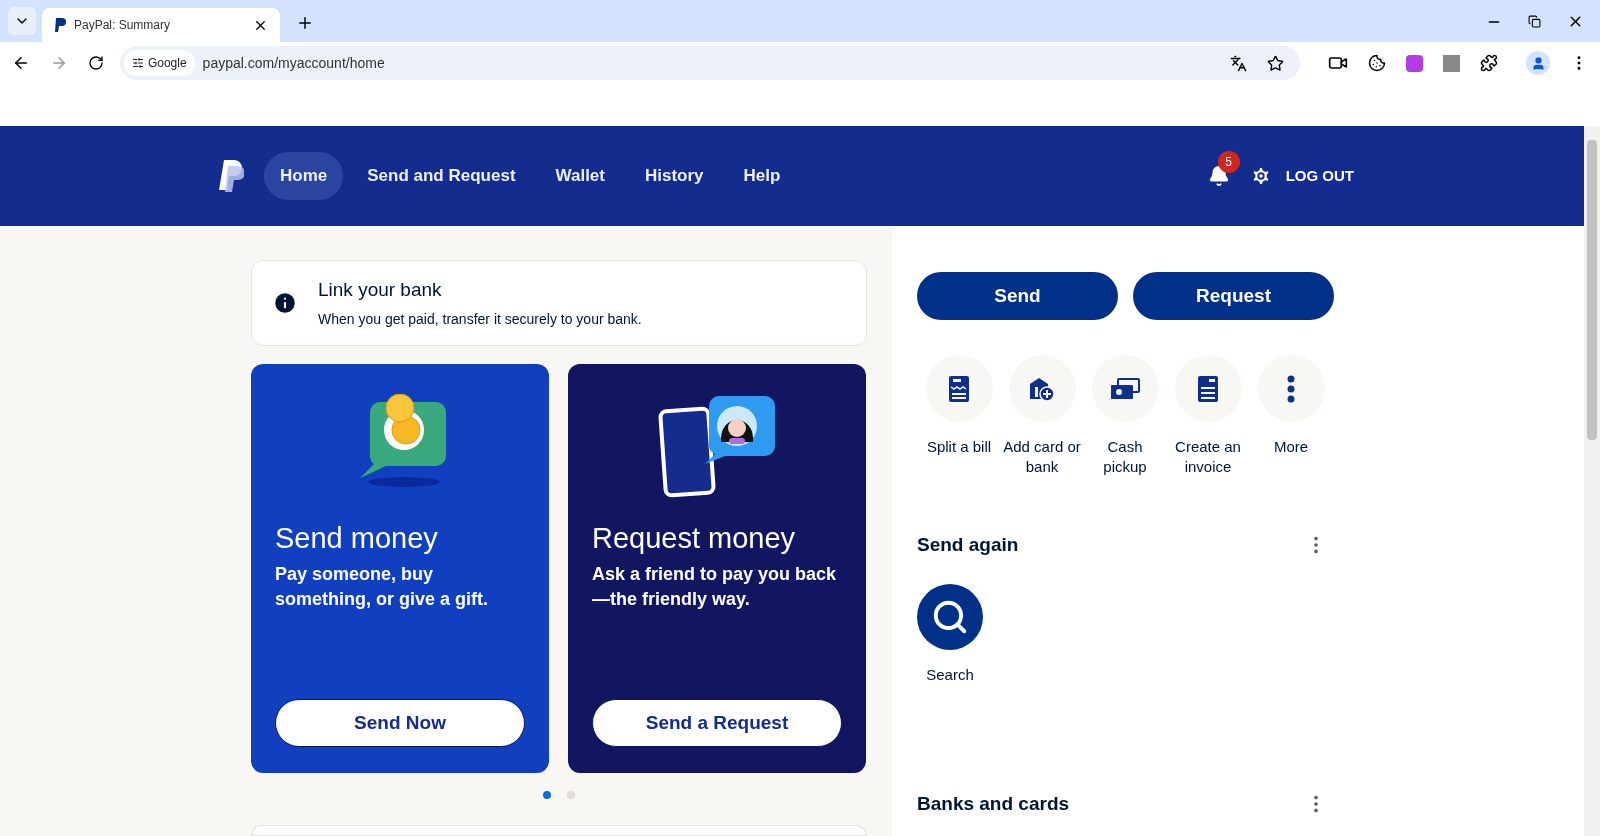 The height and width of the screenshot is (836, 1600). I want to click on site-info-chip: Google, so click(159, 63).